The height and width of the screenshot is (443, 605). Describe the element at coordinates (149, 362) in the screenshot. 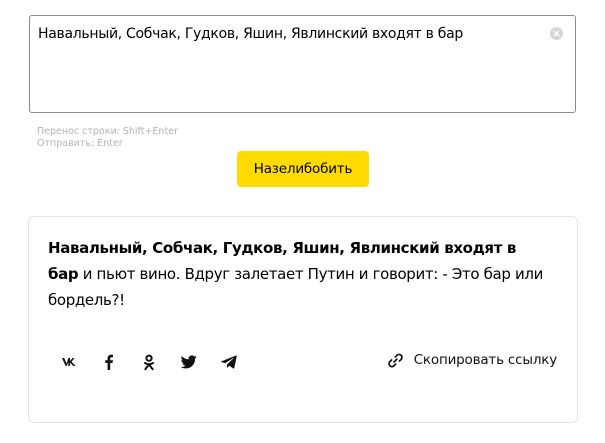

I see `odnoklassniki-icon` at that location.